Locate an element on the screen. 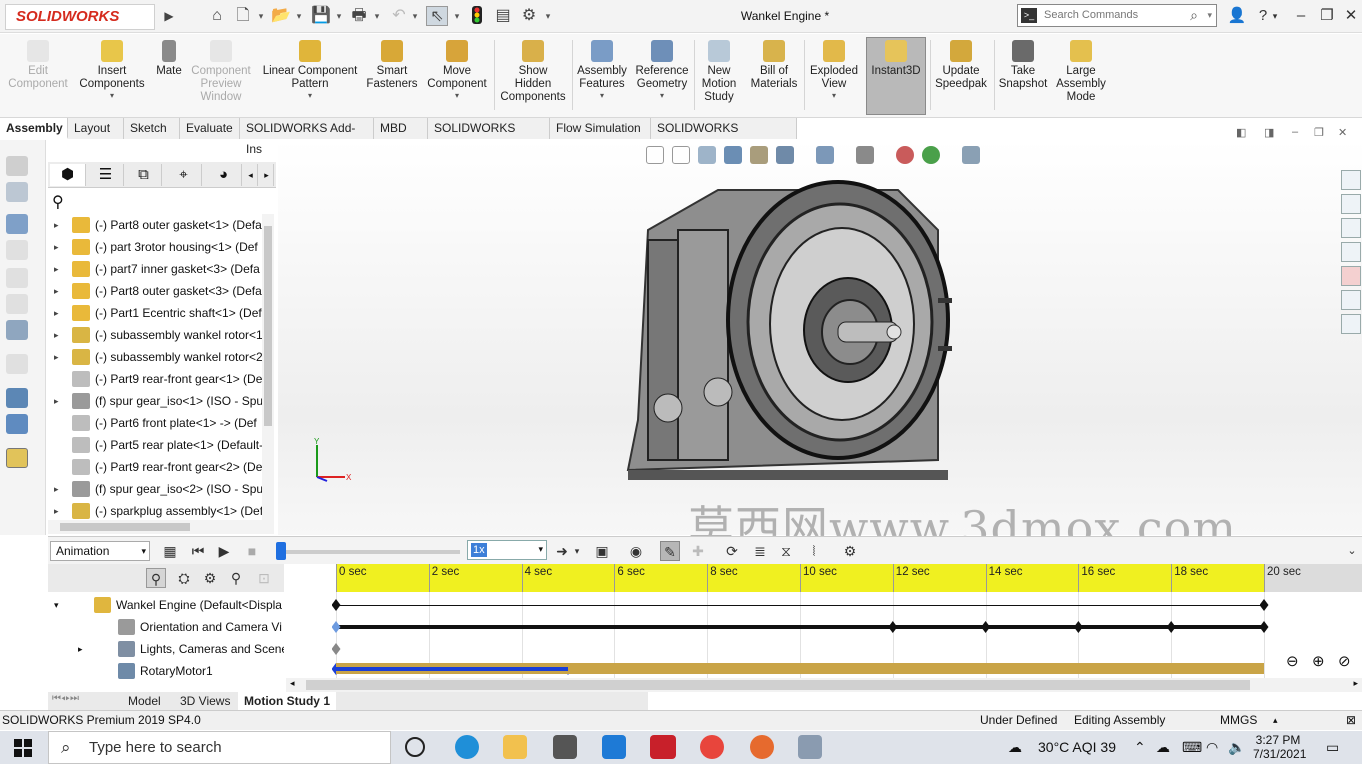 This screenshot has height=764, width=1362. tab-solidworks-inspection: SOLIDWORKS Inspection is located at coordinates (724, 137).